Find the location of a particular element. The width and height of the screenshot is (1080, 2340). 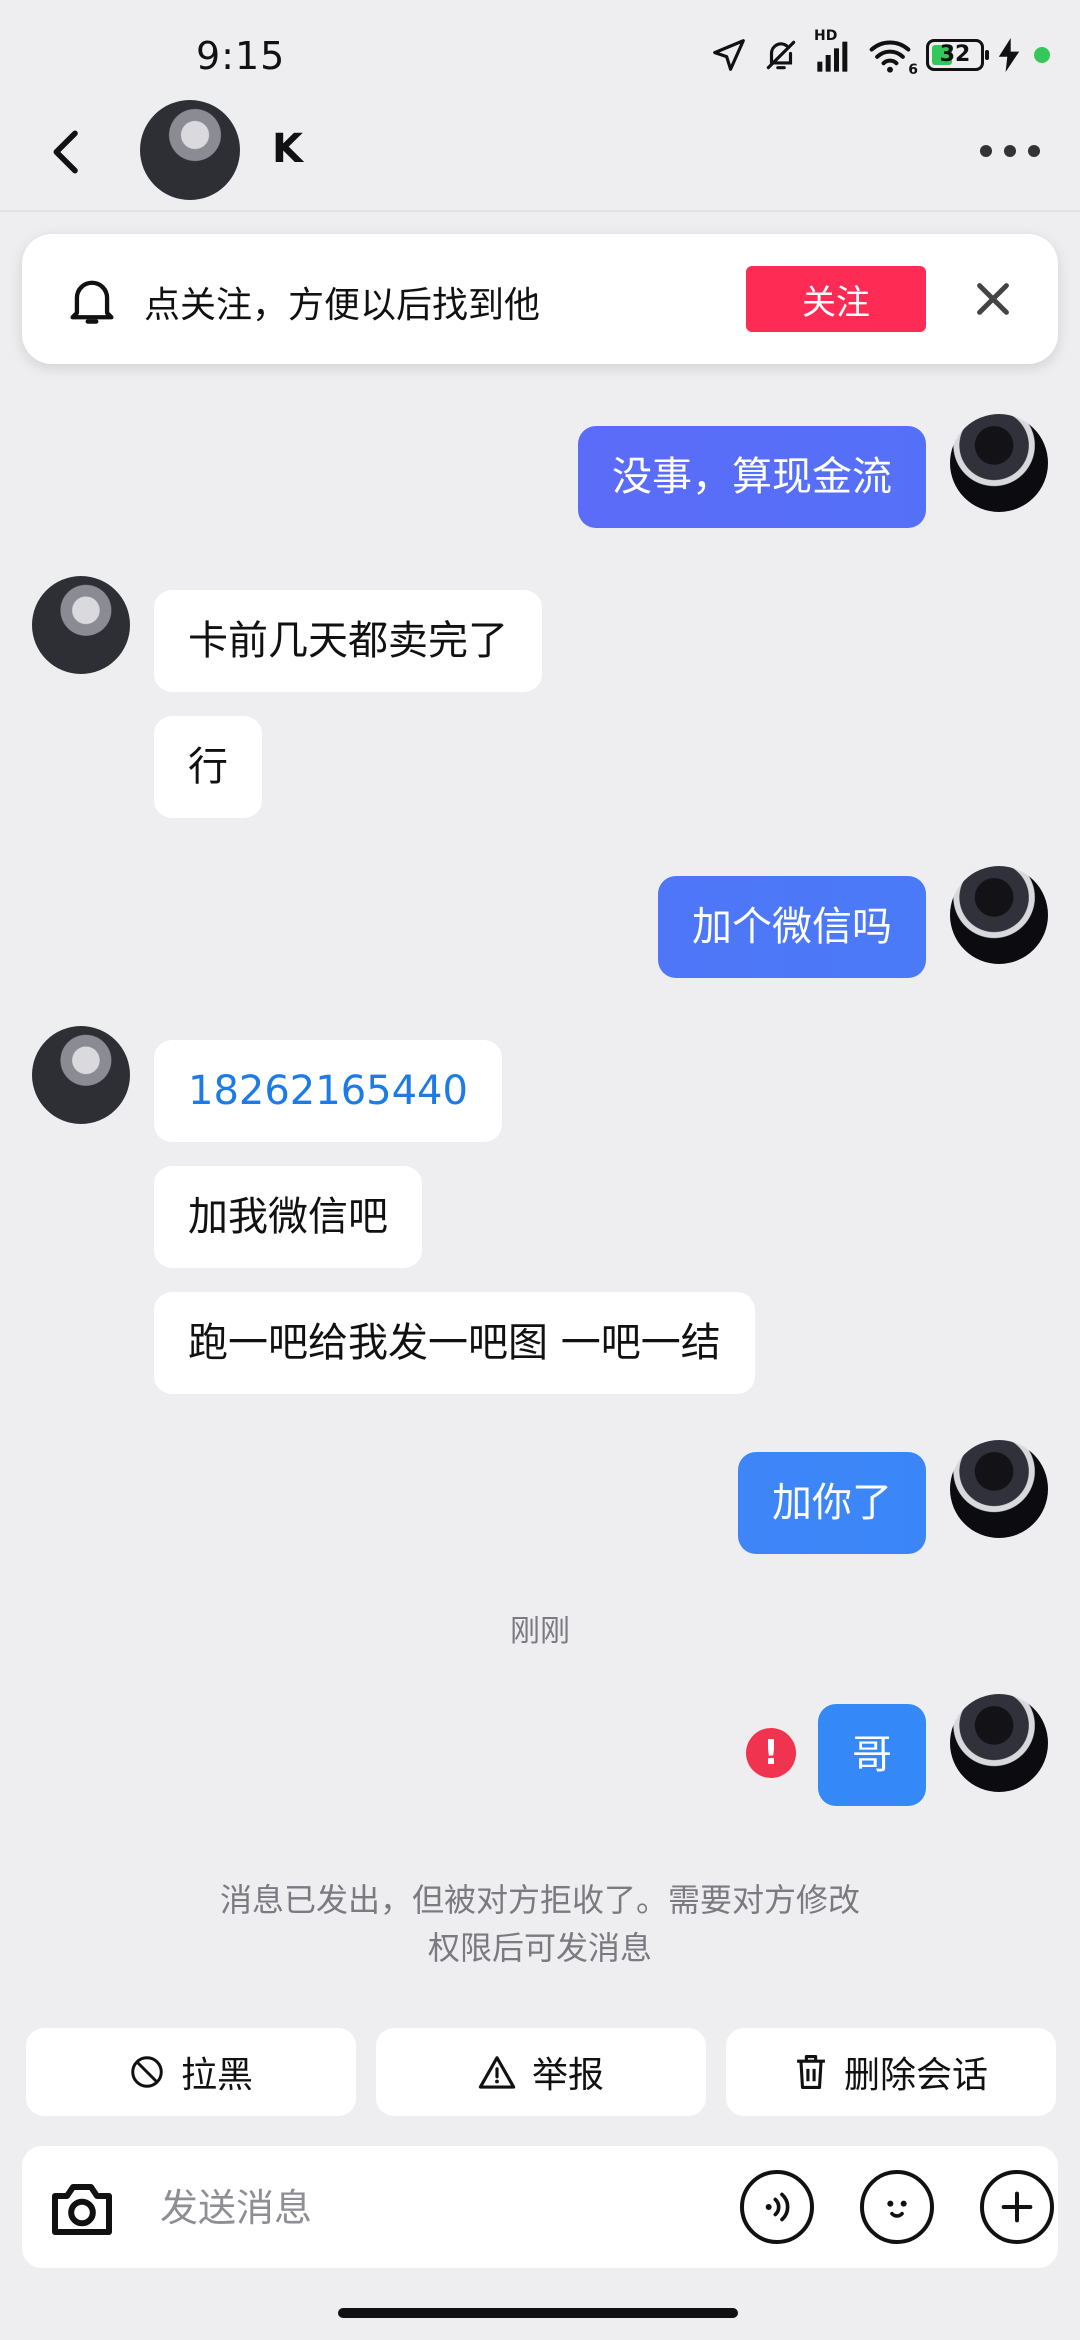

block-button: 拉黑 is located at coordinates (191, 2072).